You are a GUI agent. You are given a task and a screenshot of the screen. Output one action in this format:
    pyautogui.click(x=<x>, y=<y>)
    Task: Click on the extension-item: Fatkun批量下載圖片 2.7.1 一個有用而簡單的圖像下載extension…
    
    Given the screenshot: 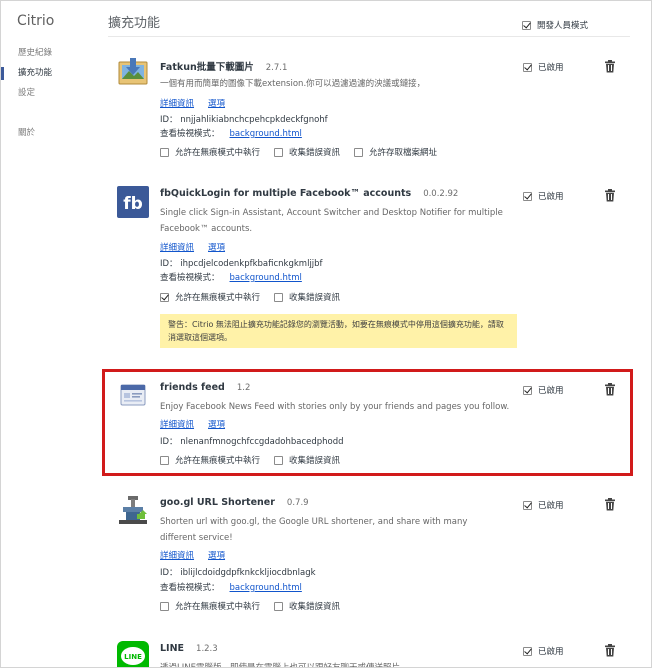 What is the action you would take?
    pyautogui.click(x=369, y=112)
    